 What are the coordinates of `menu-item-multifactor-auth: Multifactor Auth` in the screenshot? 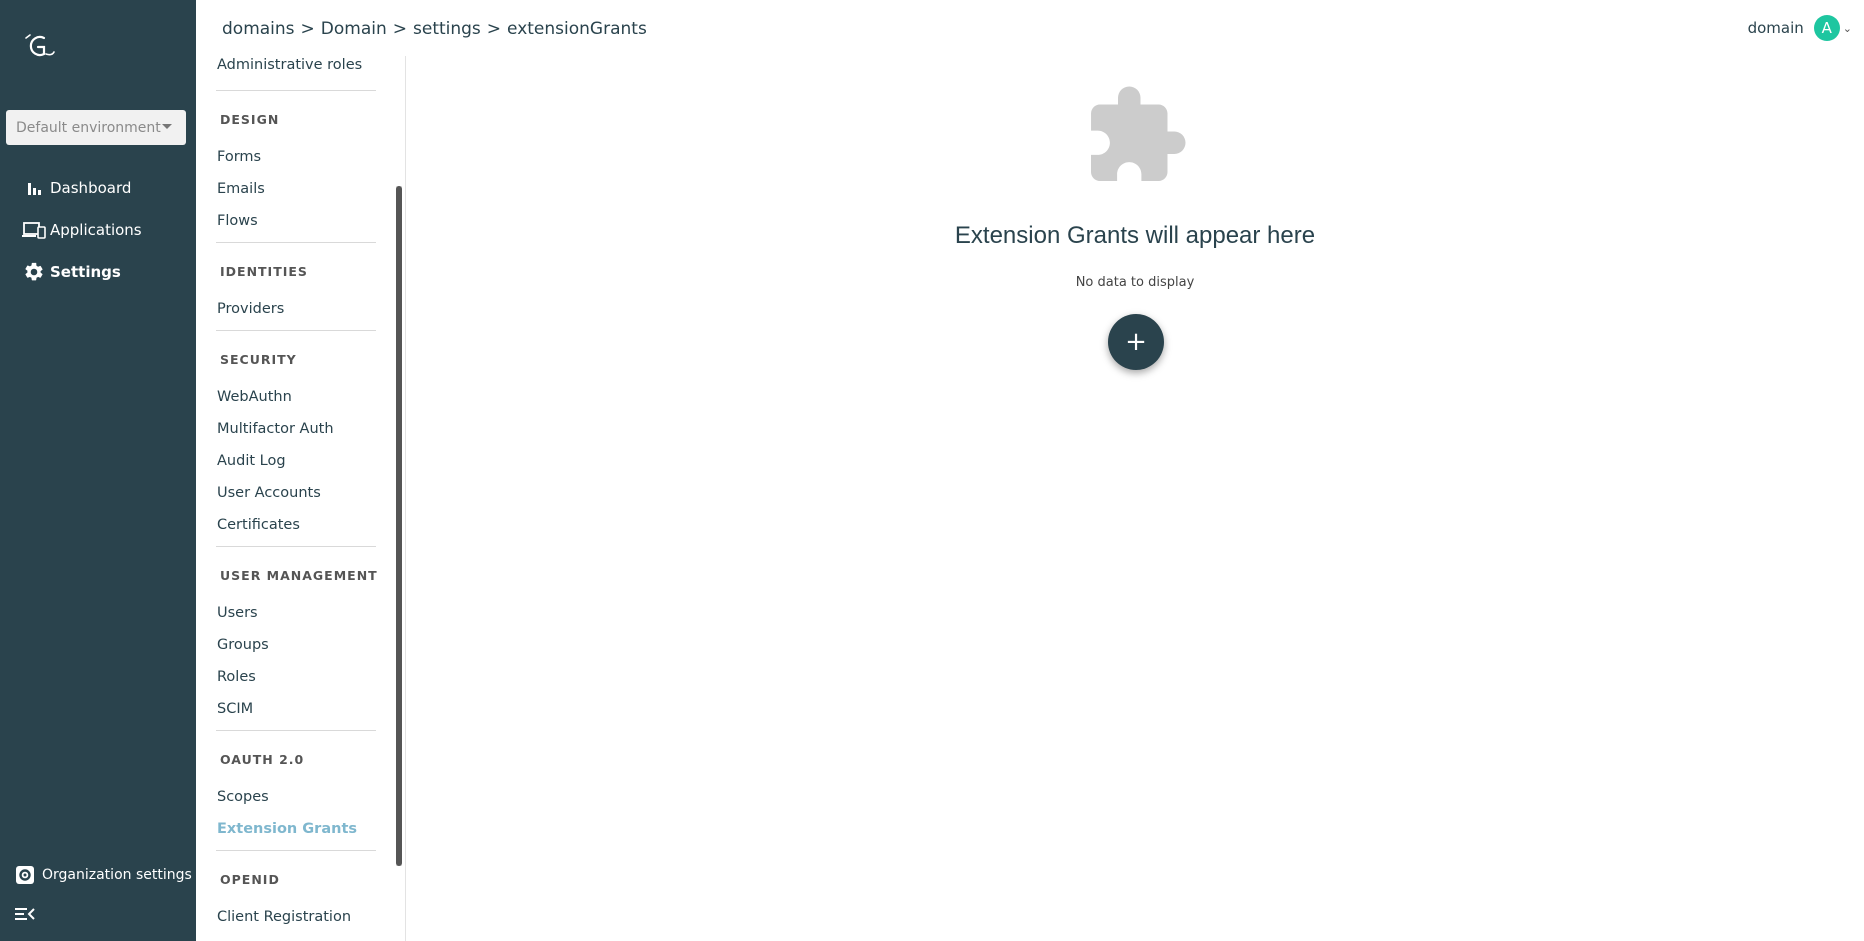 It's located at (275, 429).